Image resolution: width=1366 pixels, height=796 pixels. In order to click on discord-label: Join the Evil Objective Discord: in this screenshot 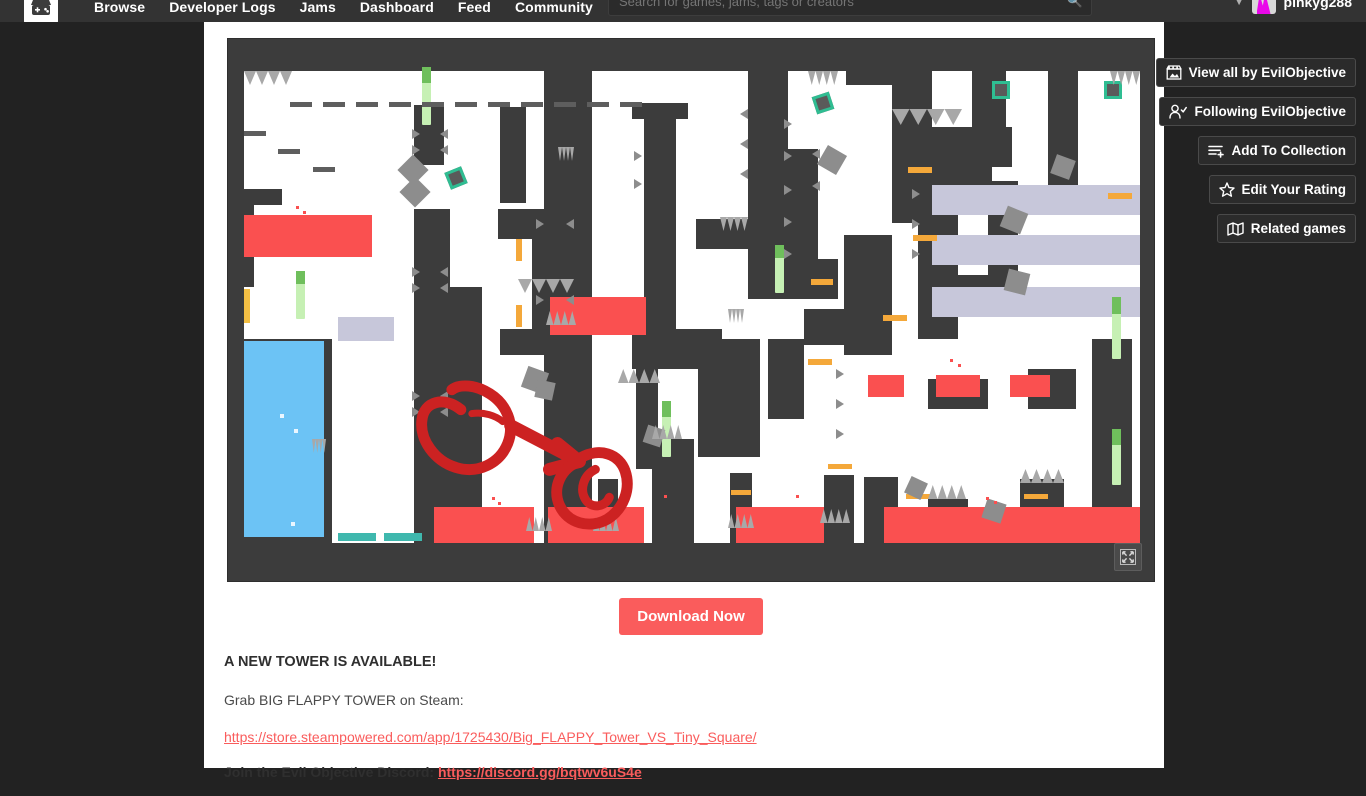, I will do `click(329, 771)`.